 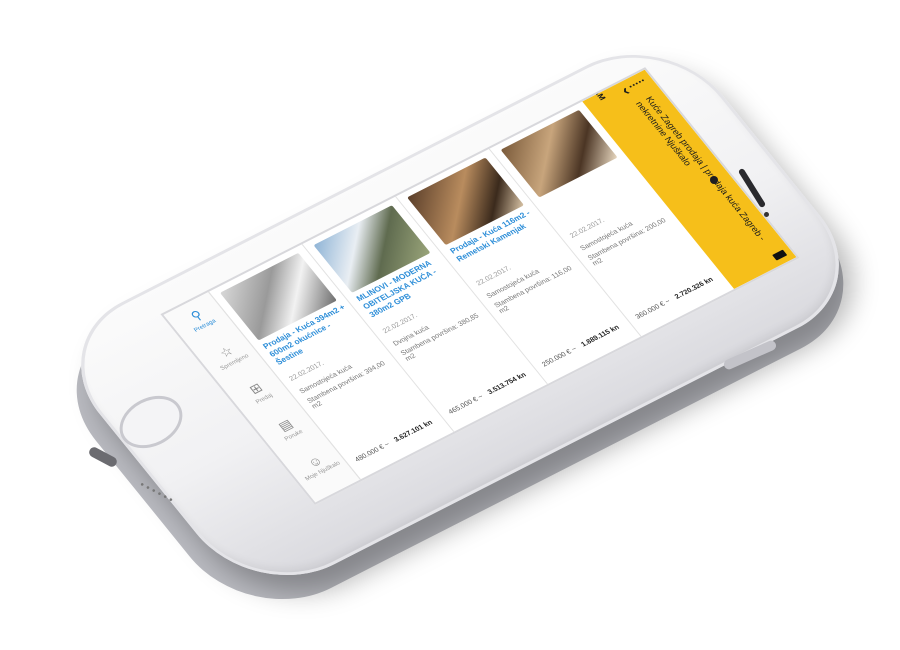 I want to click on listing-price-eur: 250.000 € ~, so click(x=559, y=357).